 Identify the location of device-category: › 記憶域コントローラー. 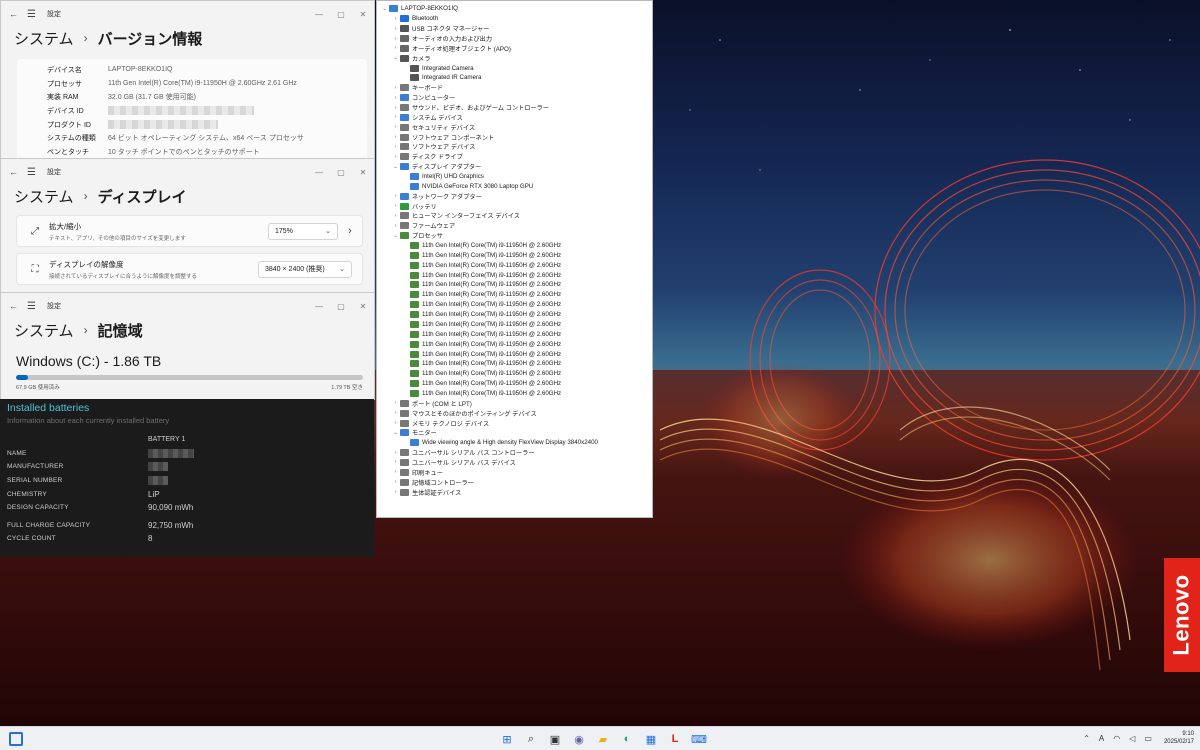
(514, 482).